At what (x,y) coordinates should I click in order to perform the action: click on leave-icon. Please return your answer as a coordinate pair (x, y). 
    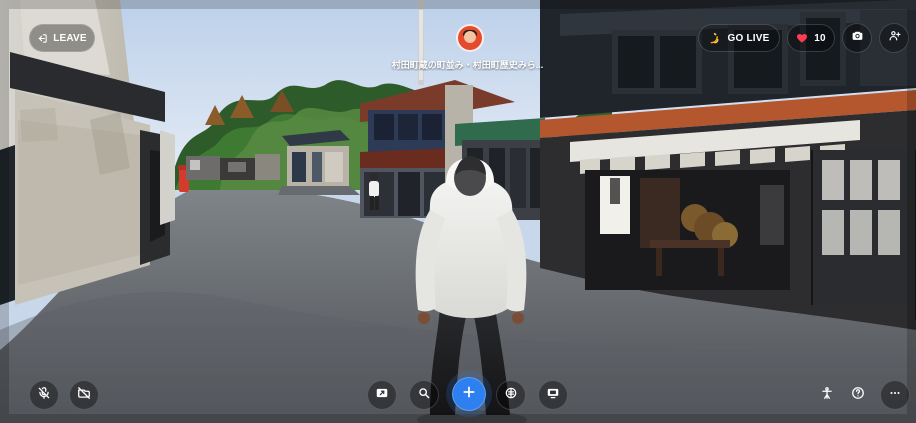
    Looking at the image, I should click on (42, 38).